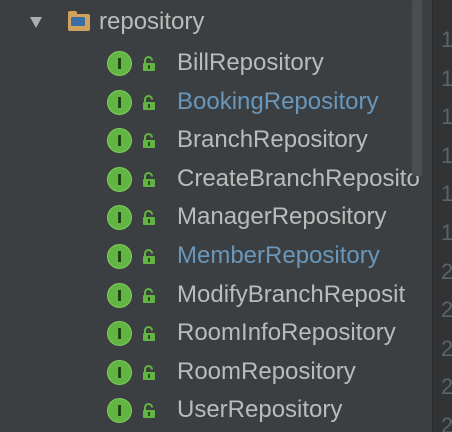  Describe the element at coordinates (286, 333) in the screenshot. I see `tree-item-label: RoomInfoRepository` at that location.